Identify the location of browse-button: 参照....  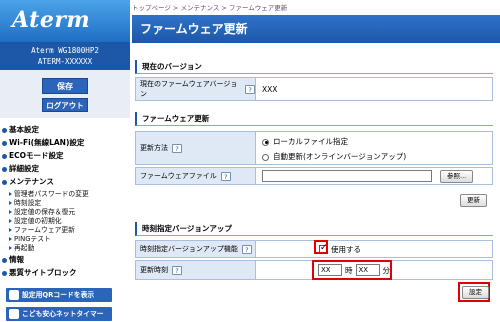
(457, 176).